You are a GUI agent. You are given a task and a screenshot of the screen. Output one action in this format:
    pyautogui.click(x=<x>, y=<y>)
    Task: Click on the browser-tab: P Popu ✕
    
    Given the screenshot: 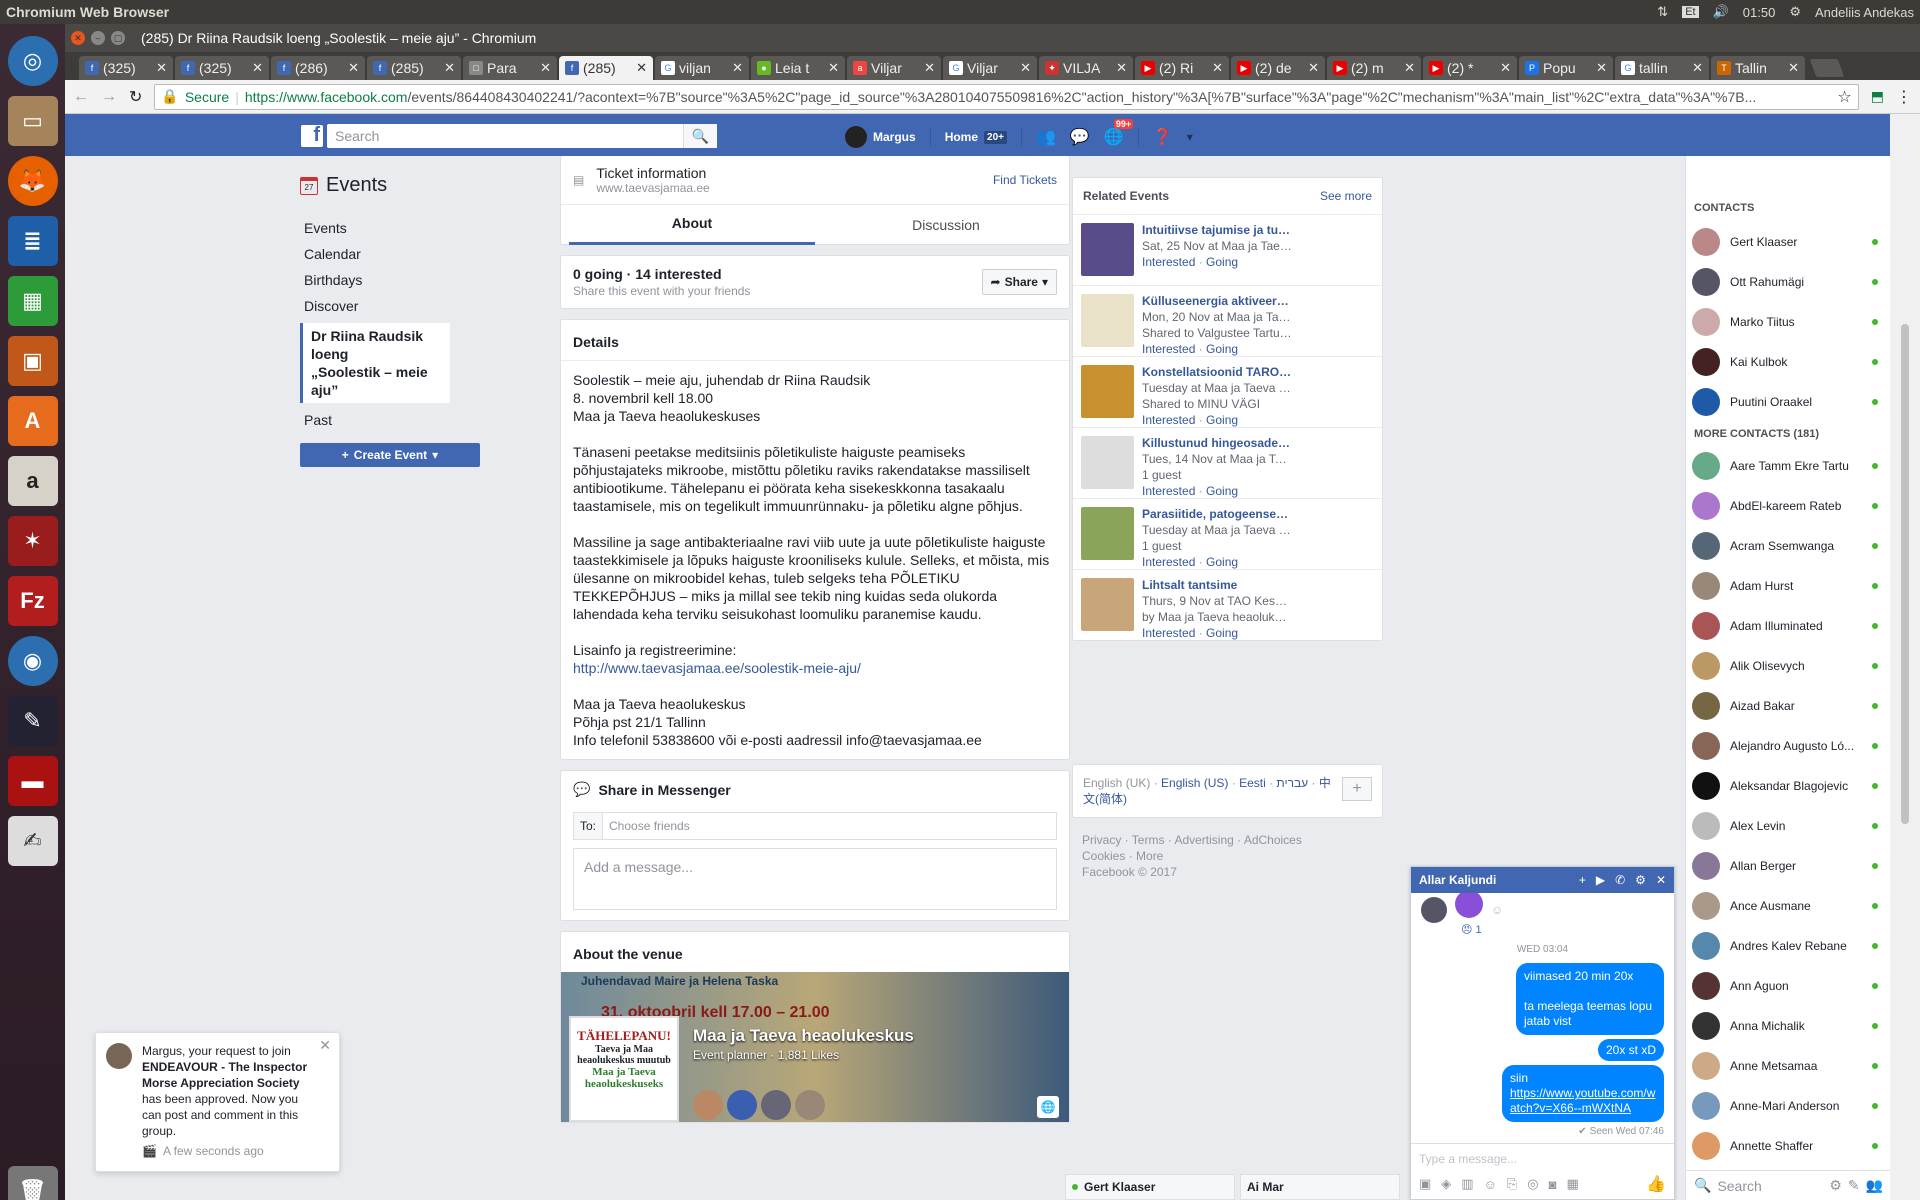 What is the action you would take?
    pyautogui.click(x=1566, y=68)
    